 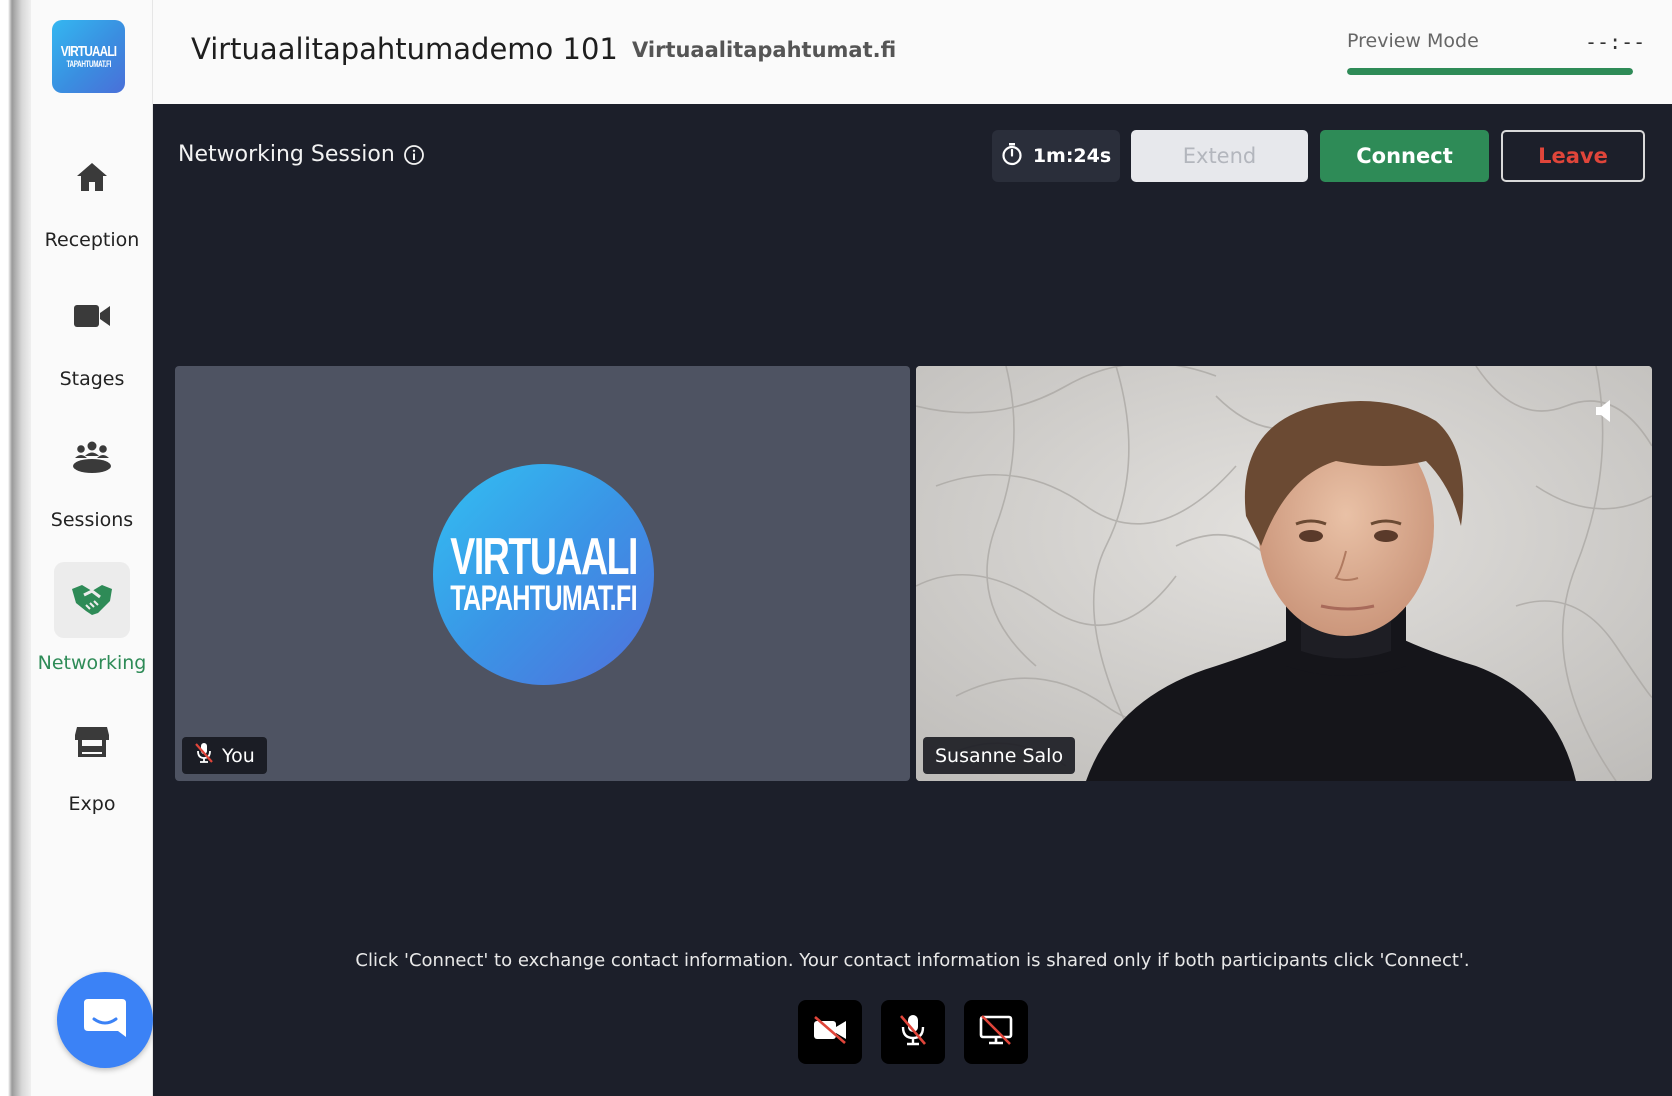 What do you see at coordinates (92, 520) in the screenshot?
I see `sidebar-item-label: Sessions` at bounding box center [92, 520].